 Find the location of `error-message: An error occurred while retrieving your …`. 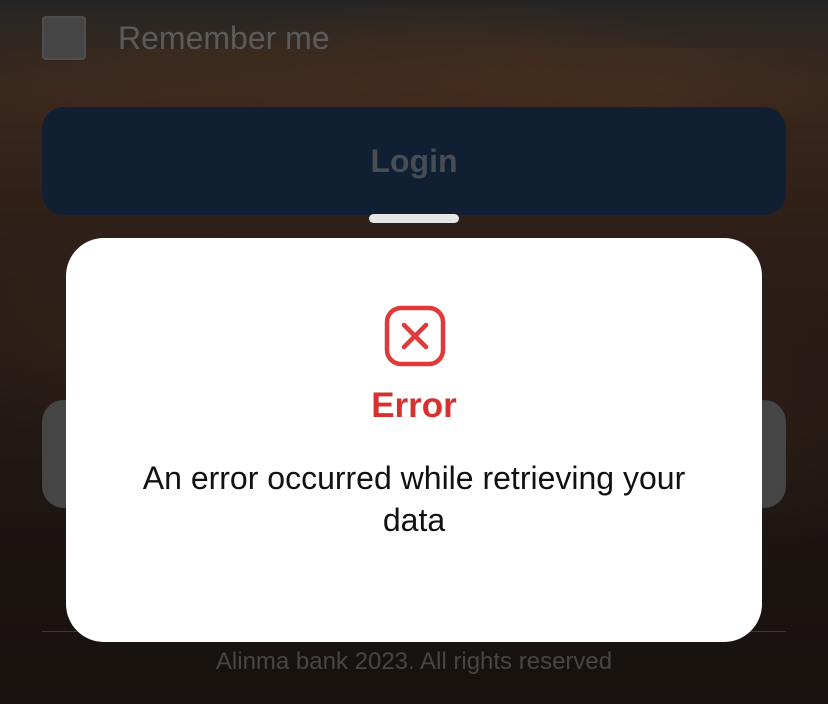

error-message: An error occurred while retrieving your … is located at coordinates (414, 499).